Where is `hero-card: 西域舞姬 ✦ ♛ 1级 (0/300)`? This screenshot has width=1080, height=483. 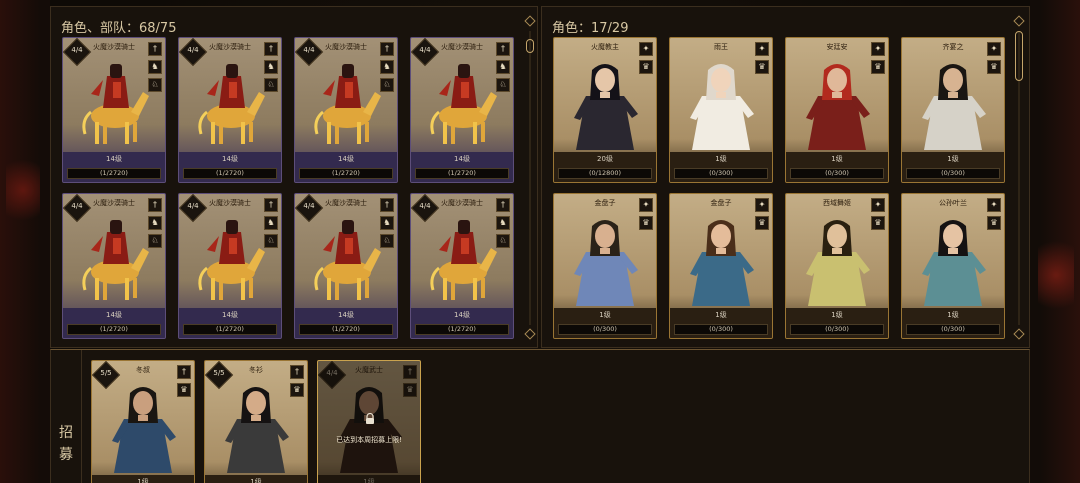
hero-card: 西域舞姬 ✦ ♛ 1级 (0/300) is located at coordinates (837, 266).